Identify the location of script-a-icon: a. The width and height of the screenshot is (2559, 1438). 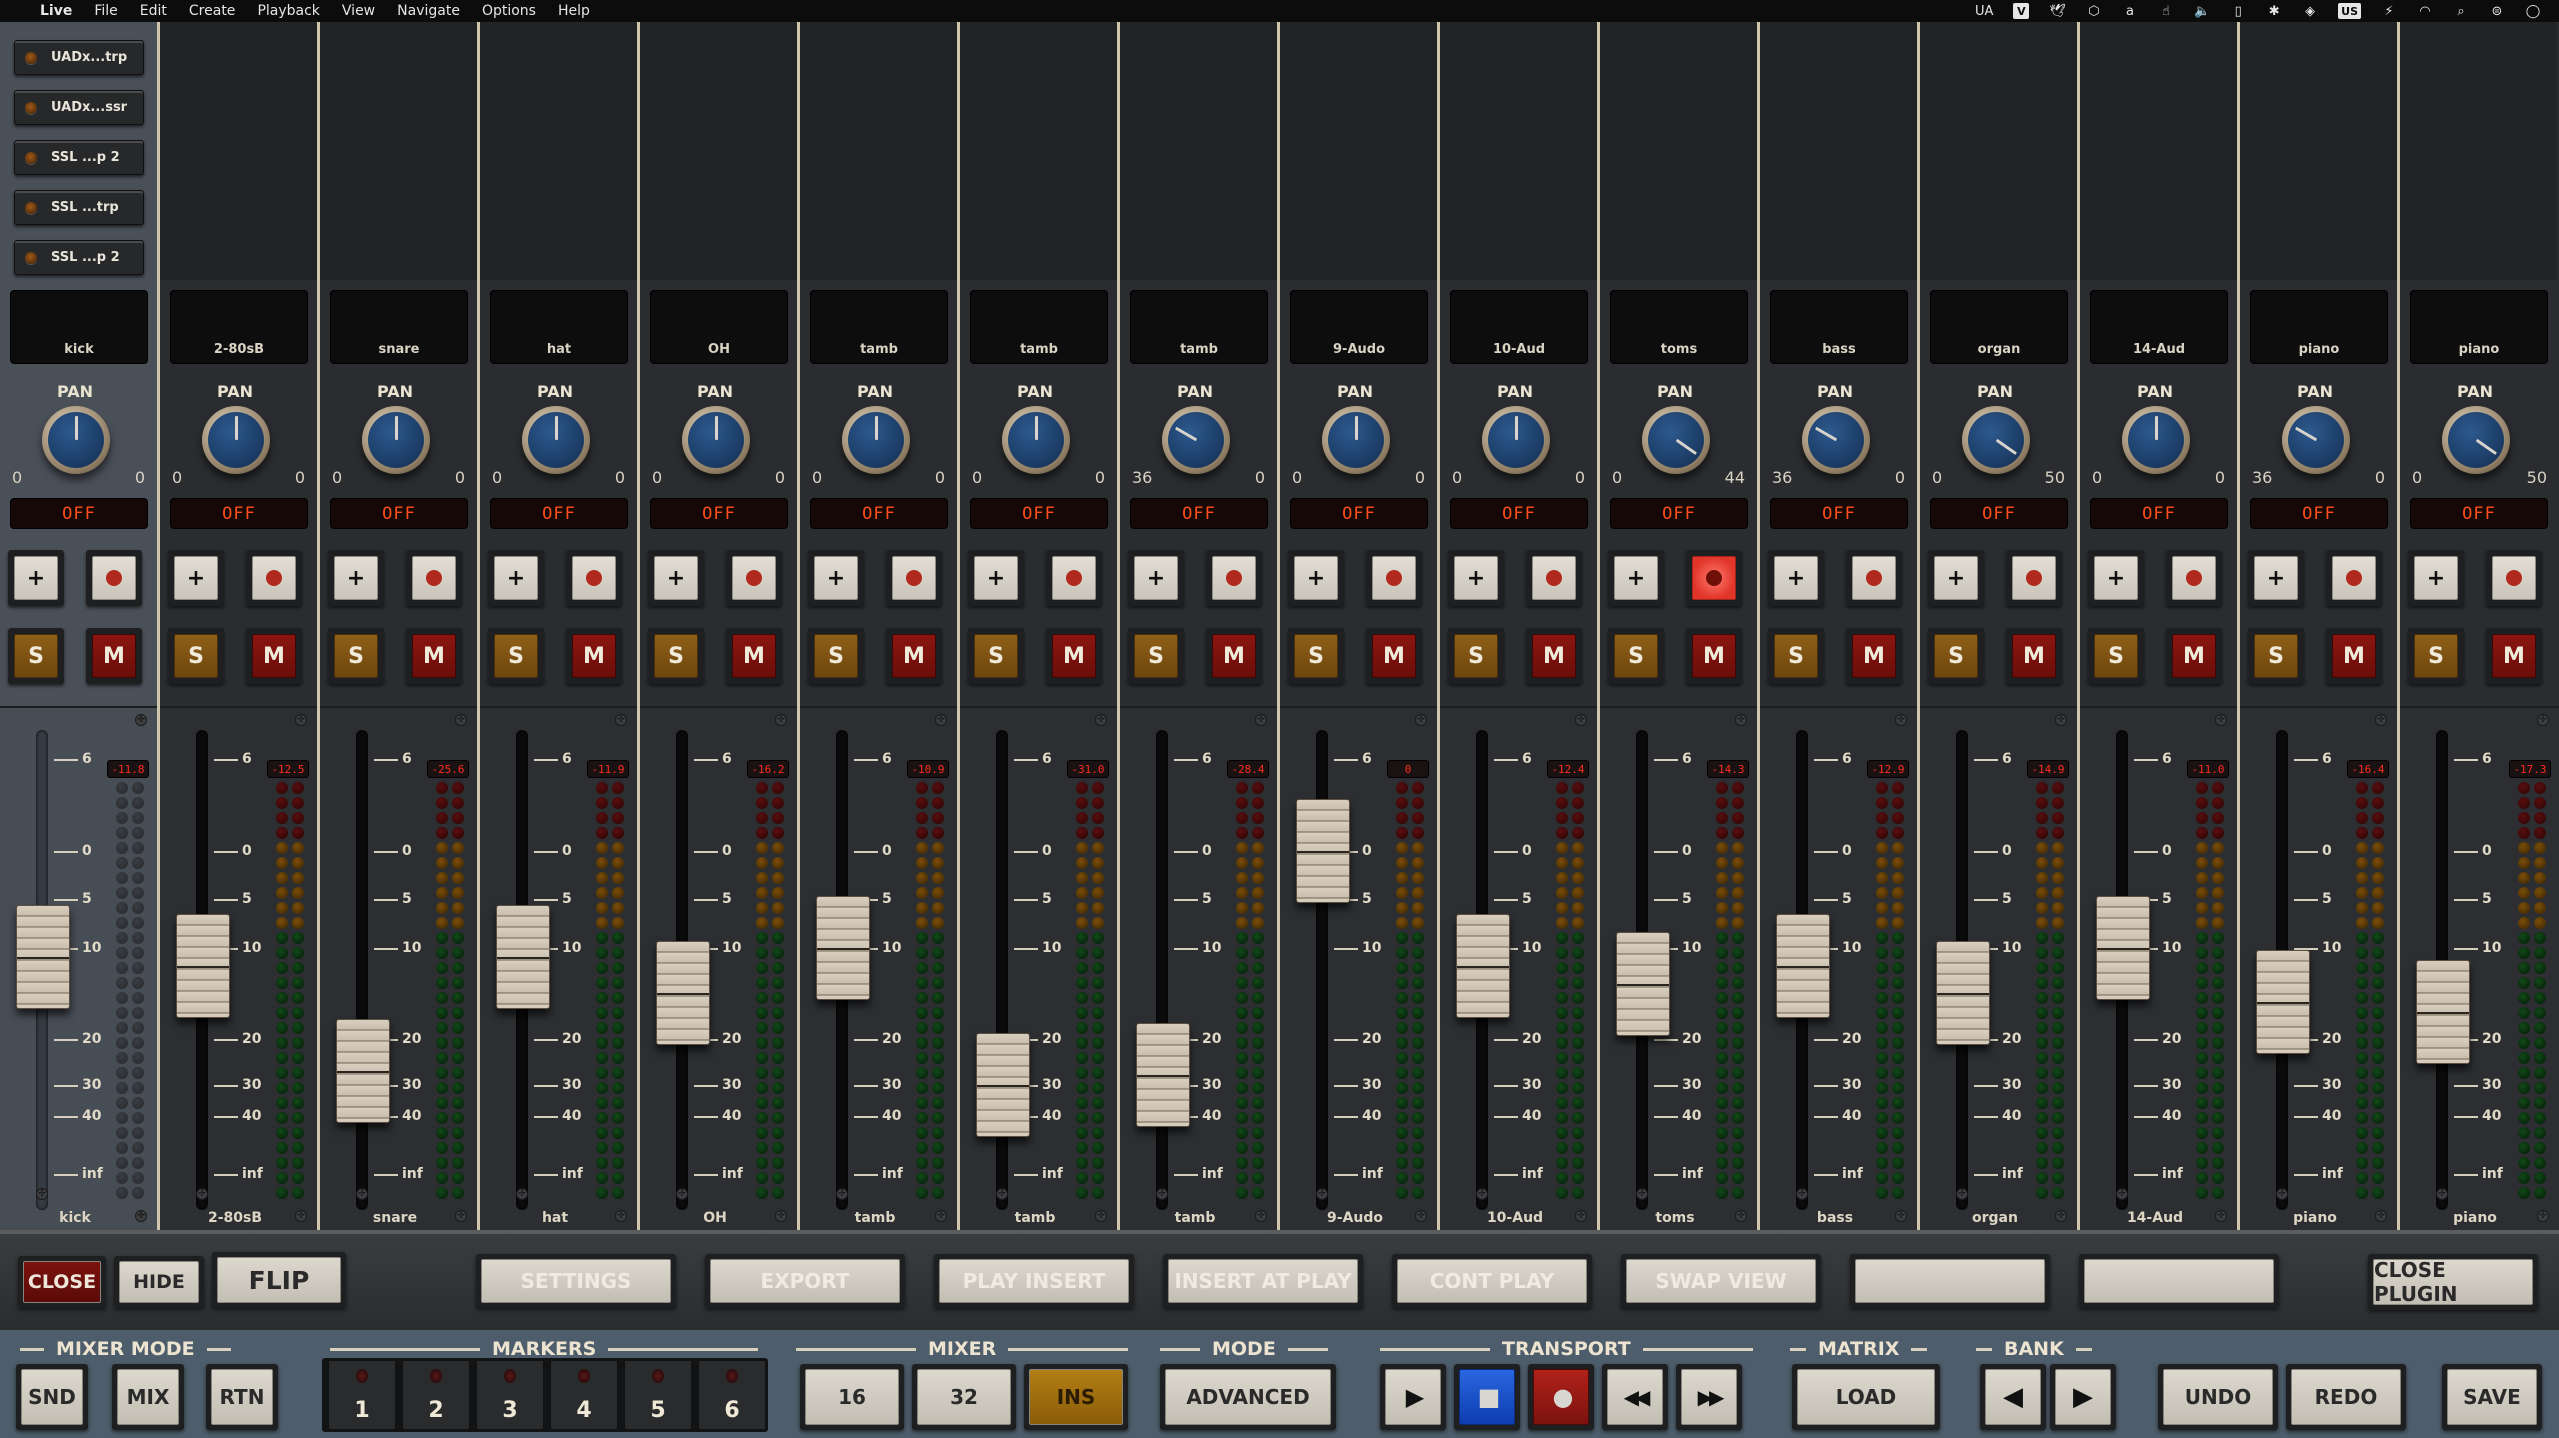
(2130, 11).